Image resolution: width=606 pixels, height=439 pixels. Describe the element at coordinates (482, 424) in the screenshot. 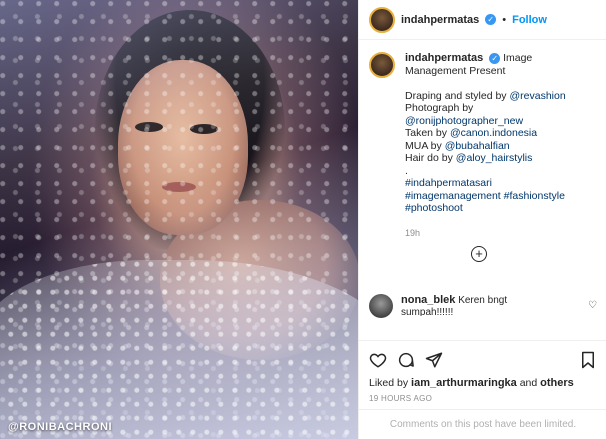

I see `comments-limited-notice: Comments on this post have been limited.` at that location.